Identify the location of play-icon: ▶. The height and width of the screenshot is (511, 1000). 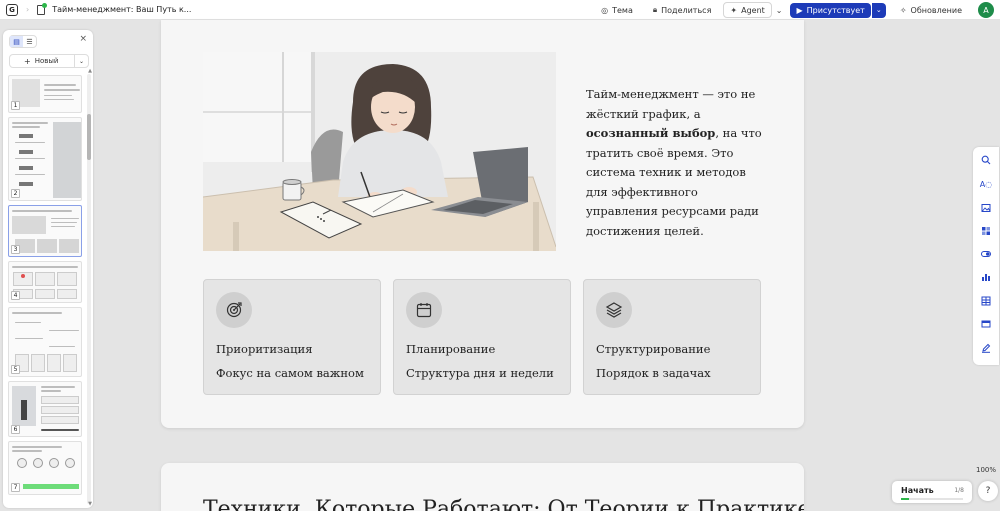
(799, 10).